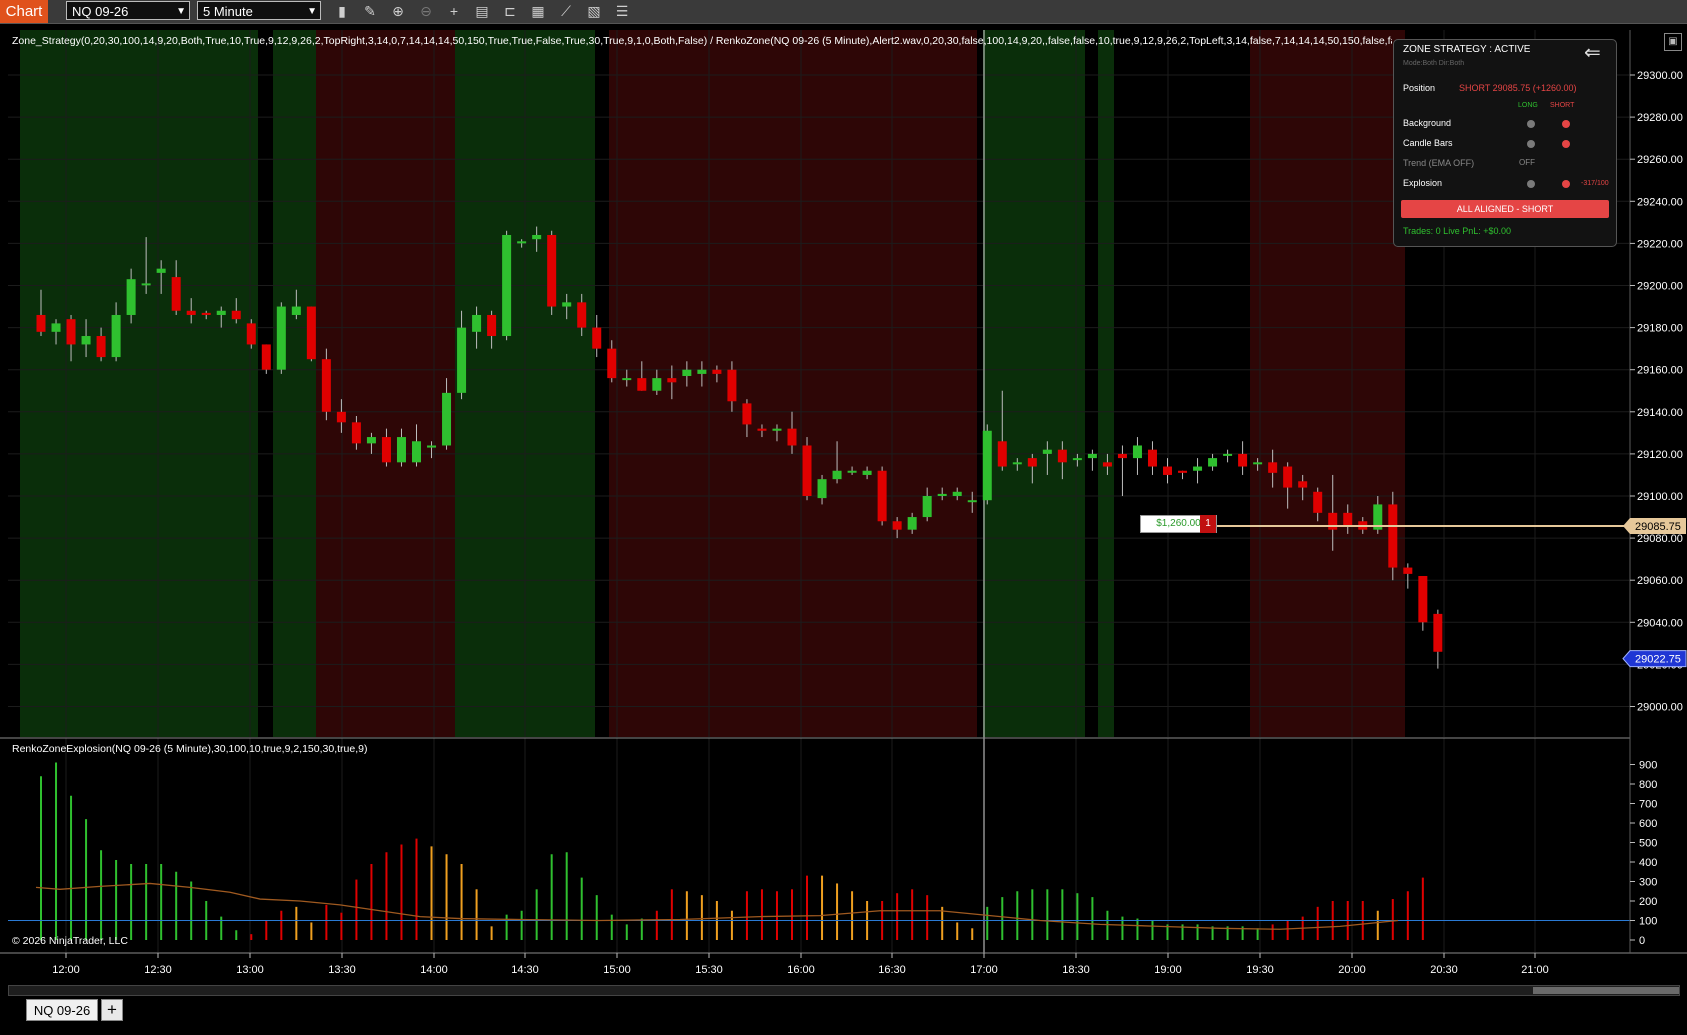 This screenshot has width=1687, height=1035. Describe the element at coordinates (622, 11) in the screenshot. I see `menu-list-icon: ☰` at that location.